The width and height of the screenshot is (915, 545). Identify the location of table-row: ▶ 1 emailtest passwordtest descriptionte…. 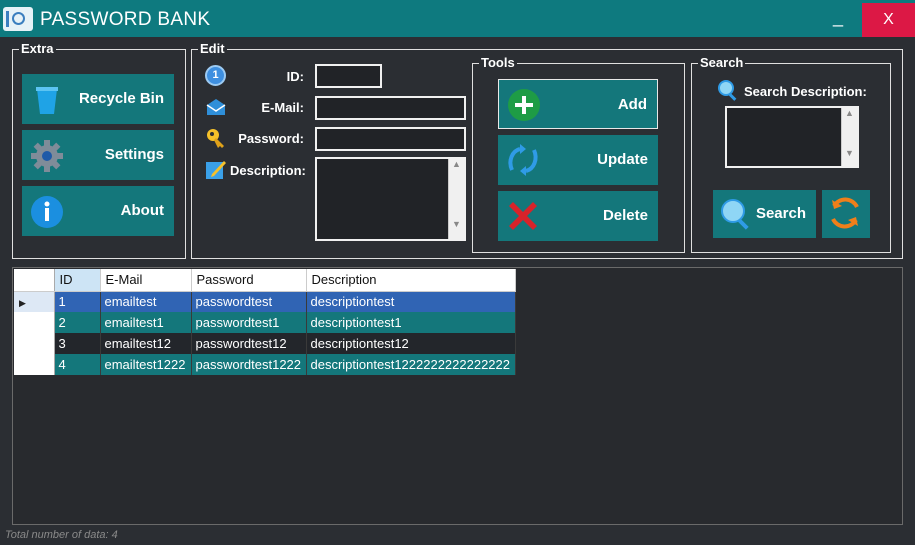
(265, 301).